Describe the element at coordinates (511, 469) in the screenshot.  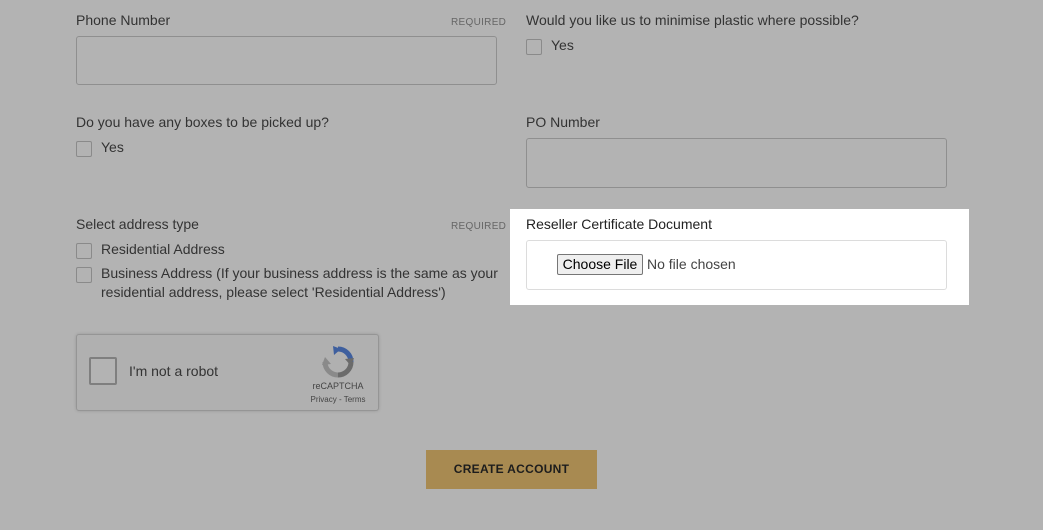
I see `create-account-button: CREATE ACCOUNT` at that location.